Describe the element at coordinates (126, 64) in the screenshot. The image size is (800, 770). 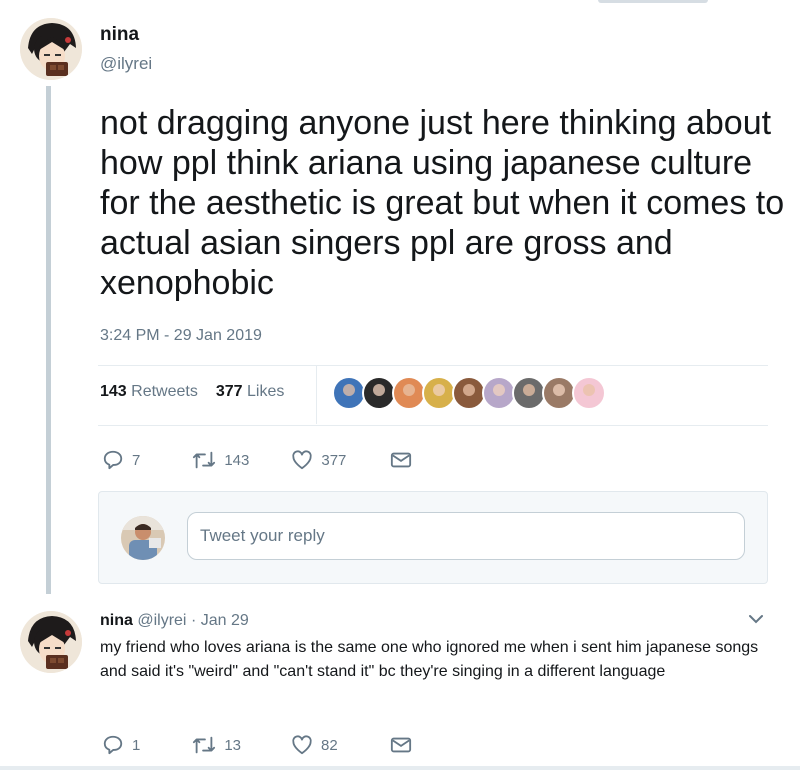
I see `author-handle: @ilyrei` at that location.